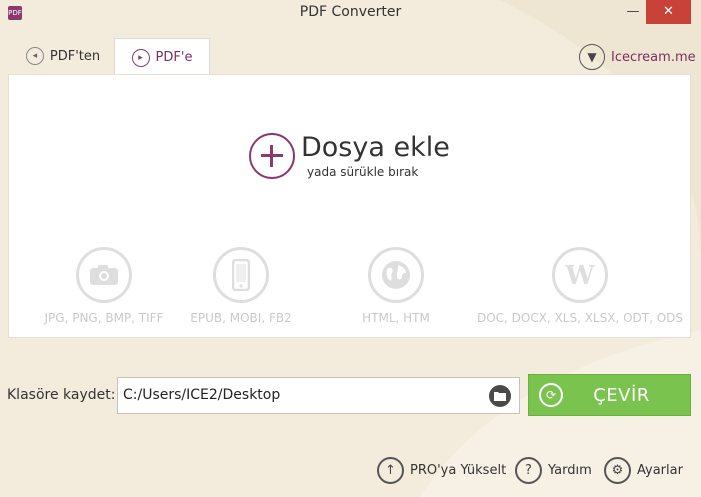 This screenshot has height=497, width=701. I want to click on save-folder-label: Klasöre kaydet:, so click(61, 395).